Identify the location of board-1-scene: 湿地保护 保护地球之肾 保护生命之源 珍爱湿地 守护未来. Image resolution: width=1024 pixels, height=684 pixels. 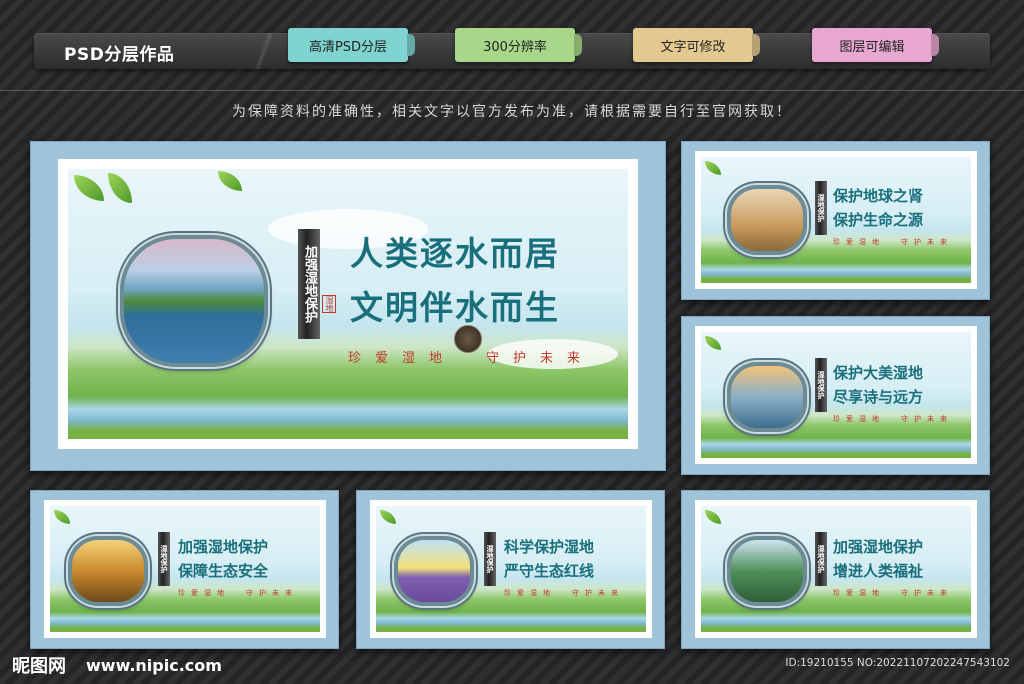
(836, 220).